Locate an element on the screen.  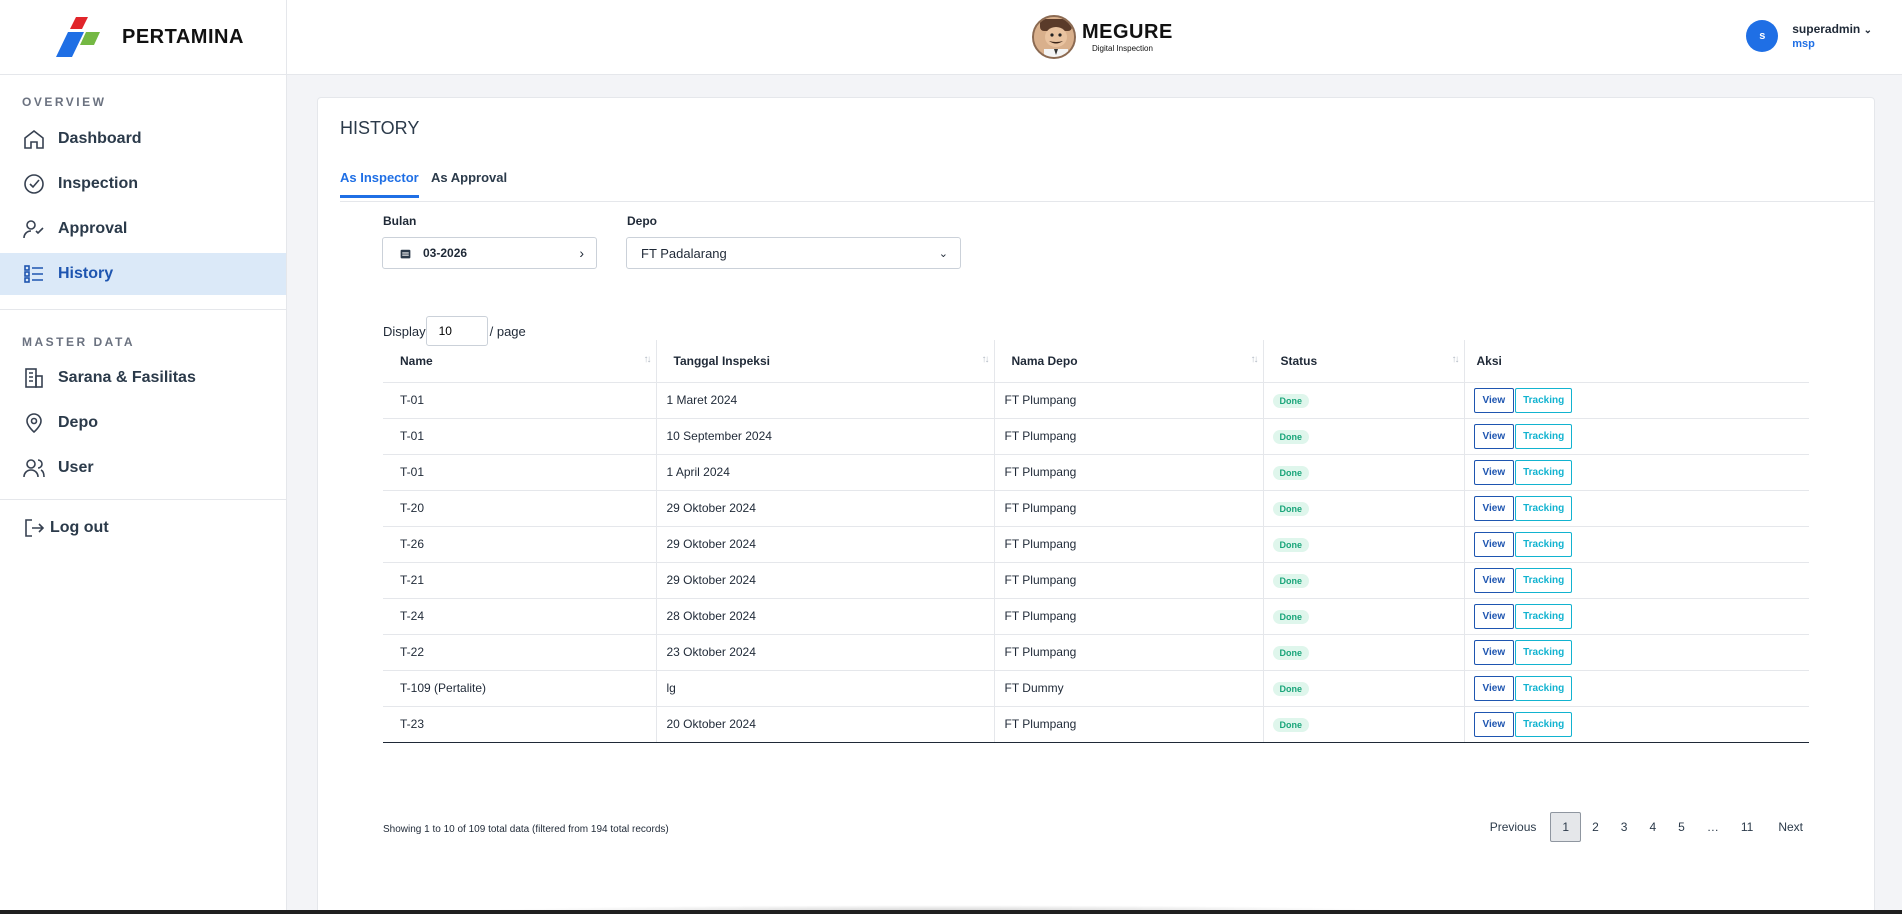
cell-name: T-109 (Pertalite) is located at coordinates (520, 688).